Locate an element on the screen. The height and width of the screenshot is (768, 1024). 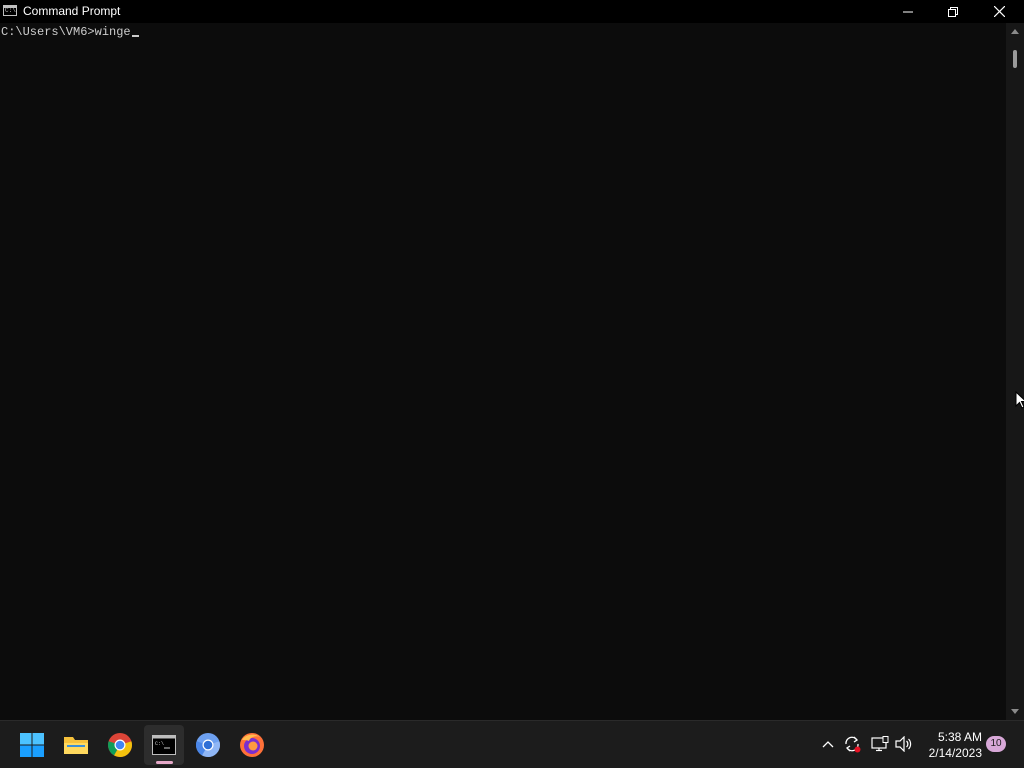
show-hidden-icons-button is located at coordinates (828, 744).